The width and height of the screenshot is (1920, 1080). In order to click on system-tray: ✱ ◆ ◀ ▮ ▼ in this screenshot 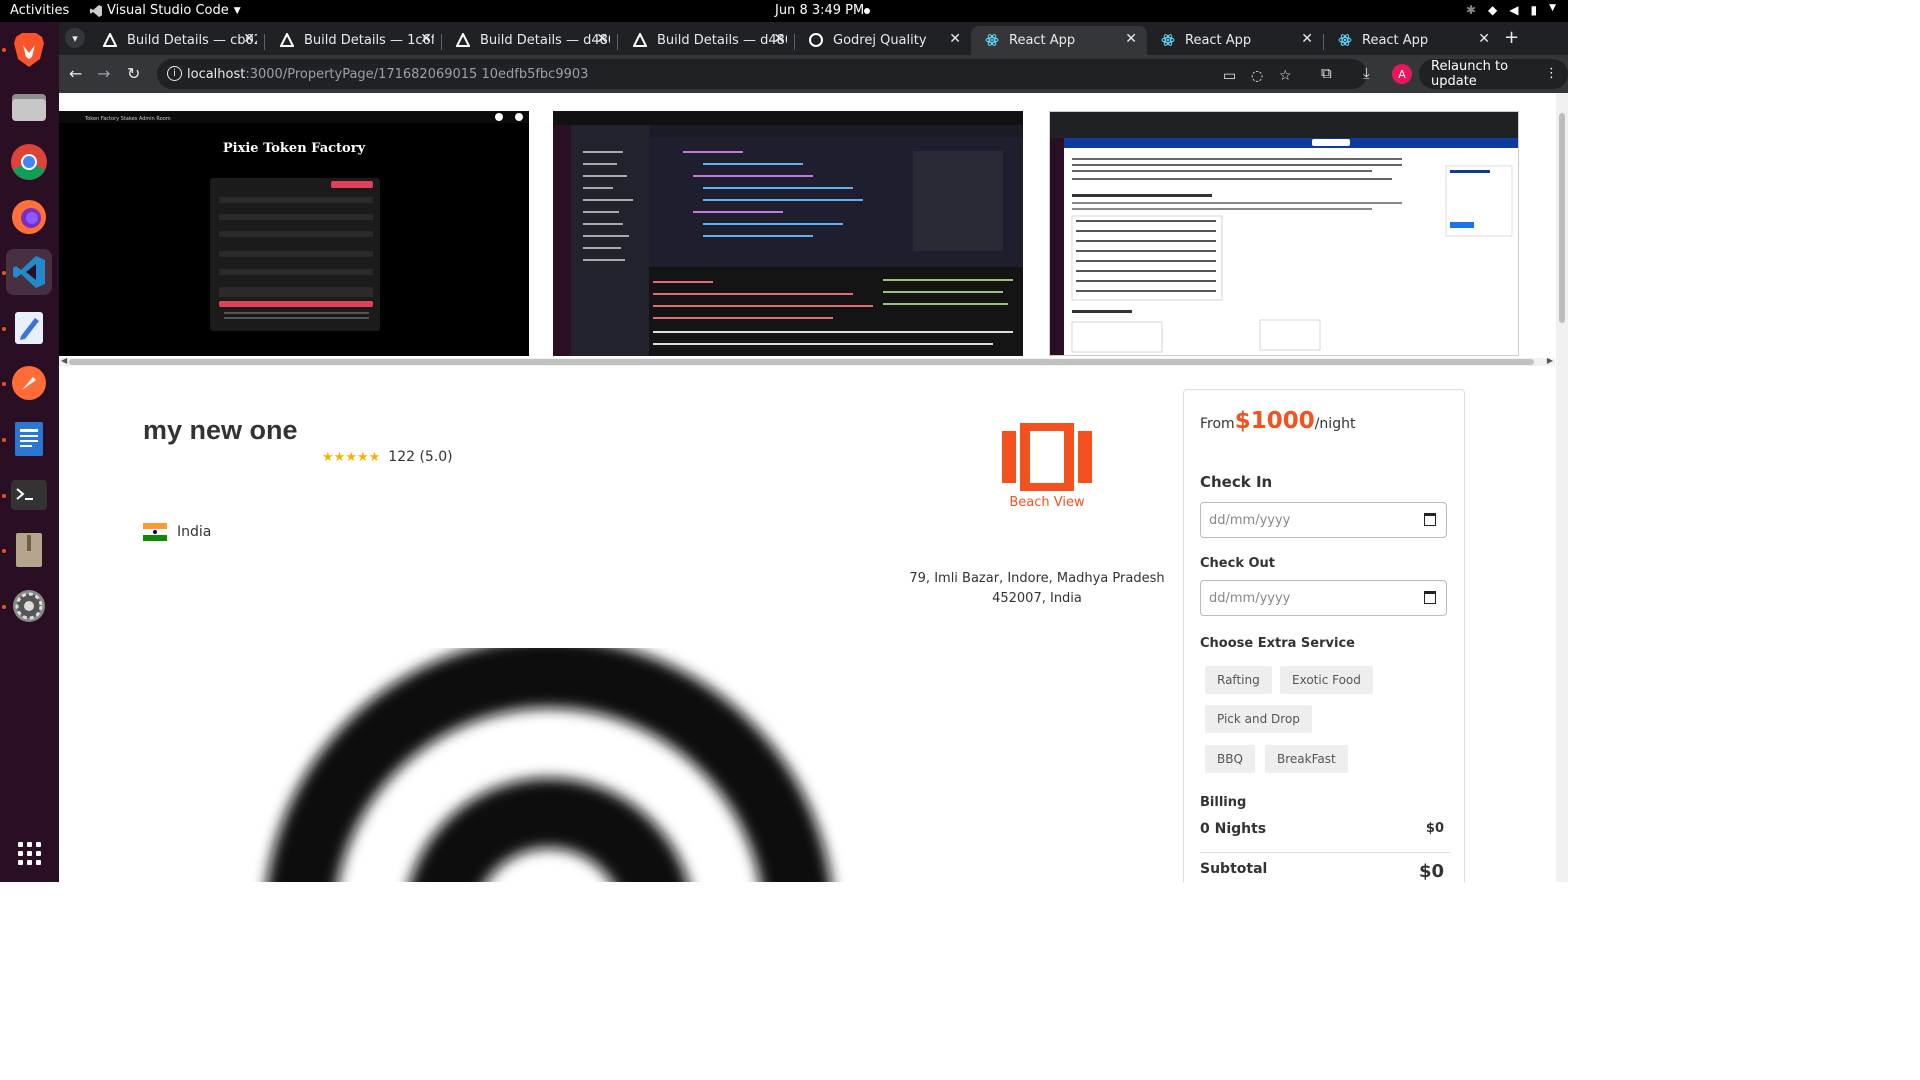, I will do `click(1511, 10)`.